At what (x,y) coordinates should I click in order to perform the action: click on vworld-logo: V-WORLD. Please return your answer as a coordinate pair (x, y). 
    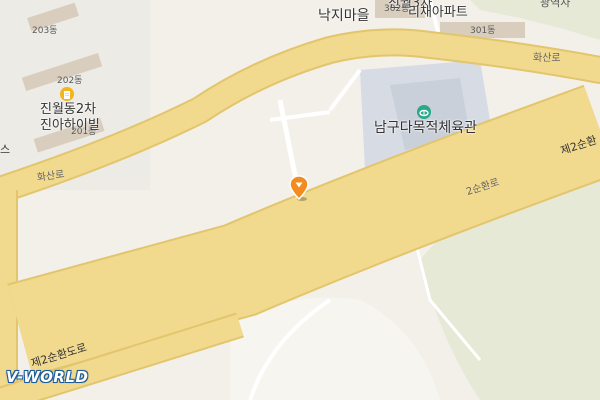
    Looking at the image, I should click on (47, 377).